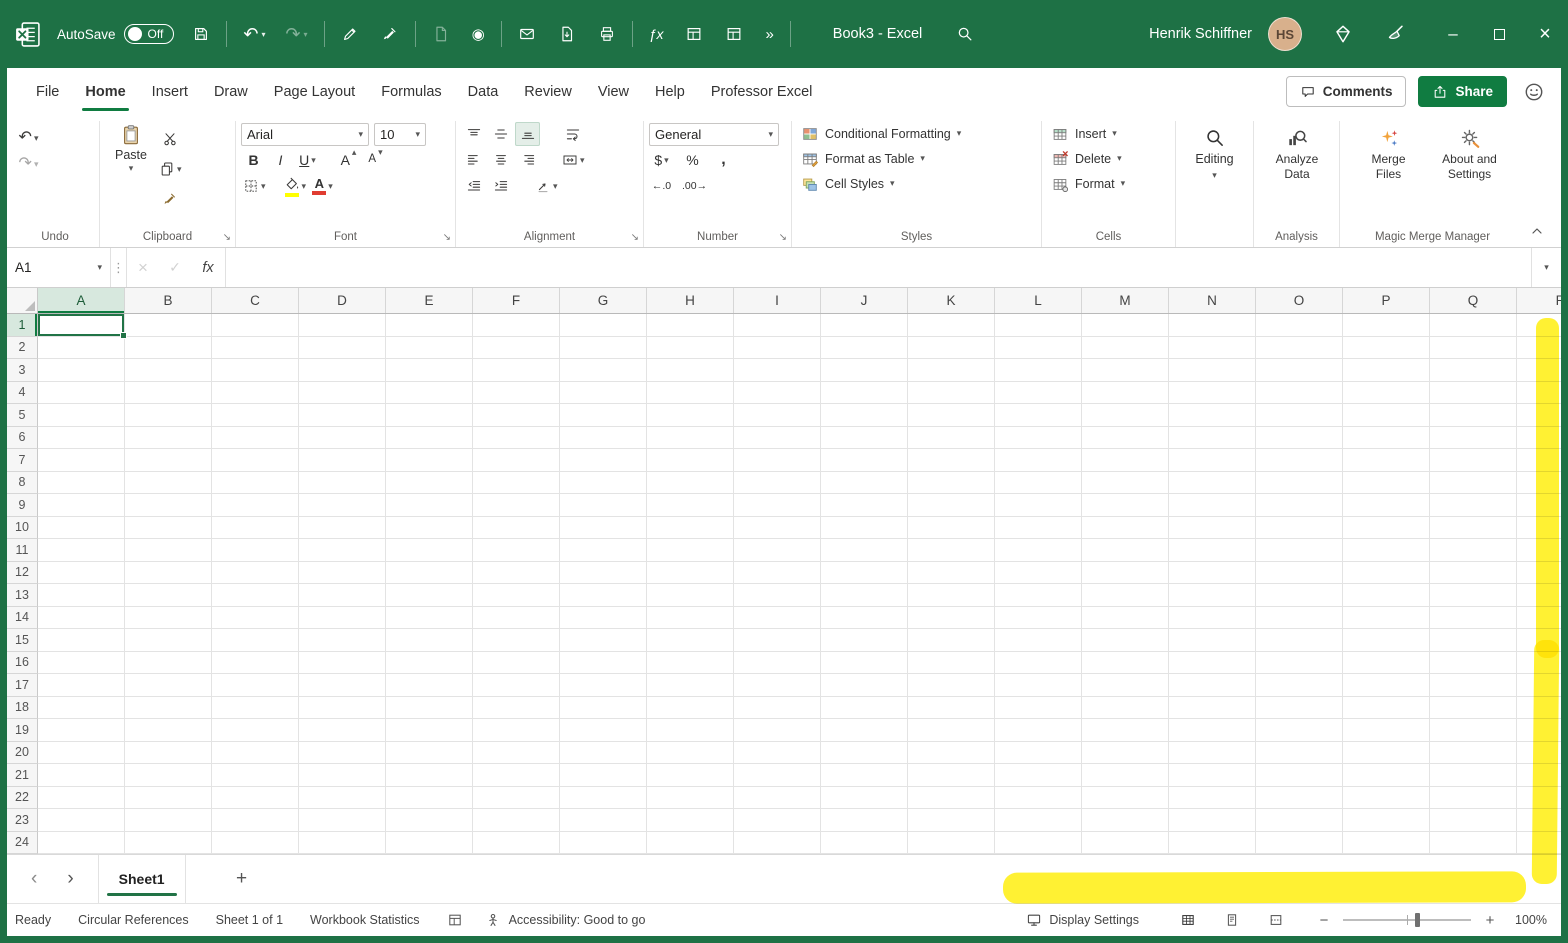 The image size is (1568, 943). Describe the element at coordinates (168, 347) in the screenshot. I see `cell-B2` at that location.